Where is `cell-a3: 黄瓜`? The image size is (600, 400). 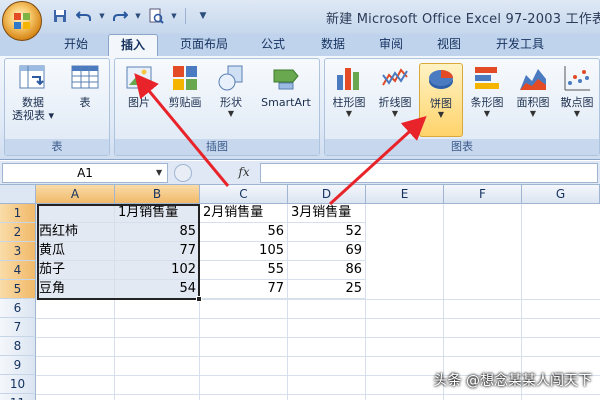
cell-a3: 黄瓜 is located at coordinates (75, 251).